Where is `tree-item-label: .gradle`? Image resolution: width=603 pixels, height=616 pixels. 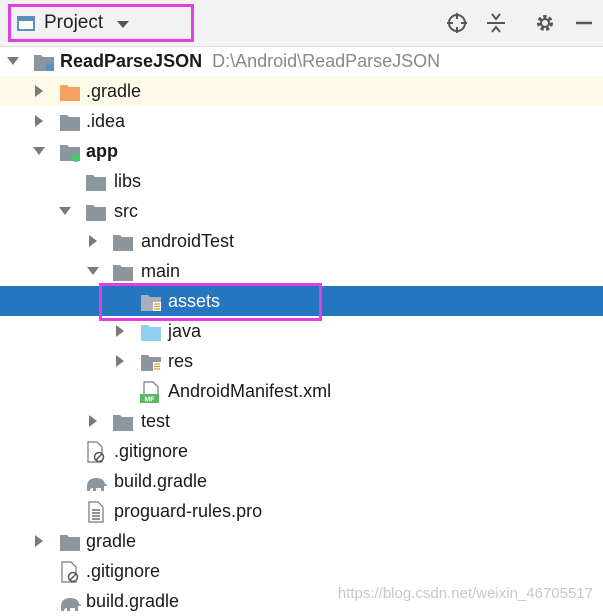 tree-item-label: .gradle is located at coordinates (114, 91).